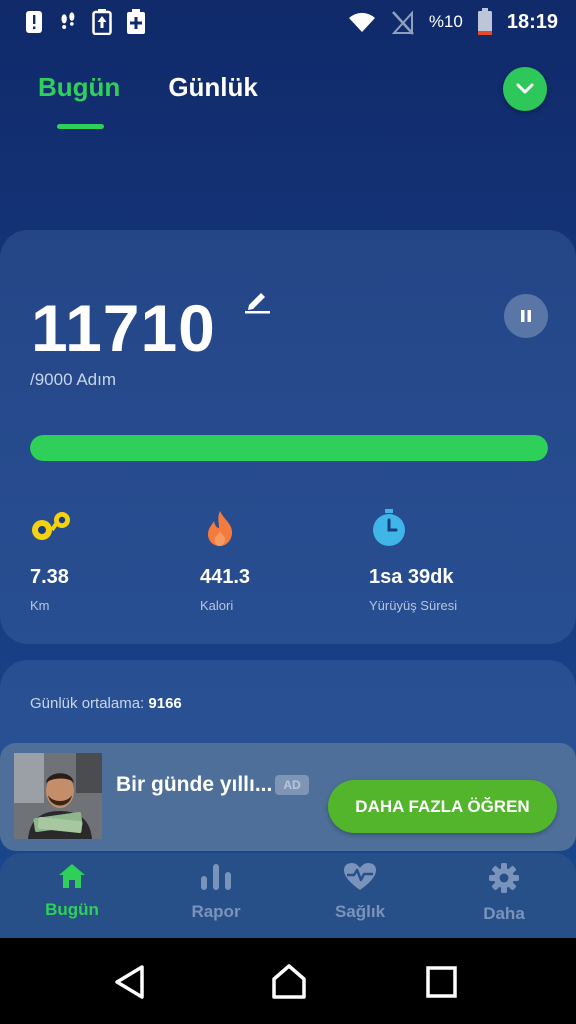  What do you see at coordinates (225, 560) in the screenshot?
I see `stat-calories: 441.3 Kalori` at bounding box center [225, 560].